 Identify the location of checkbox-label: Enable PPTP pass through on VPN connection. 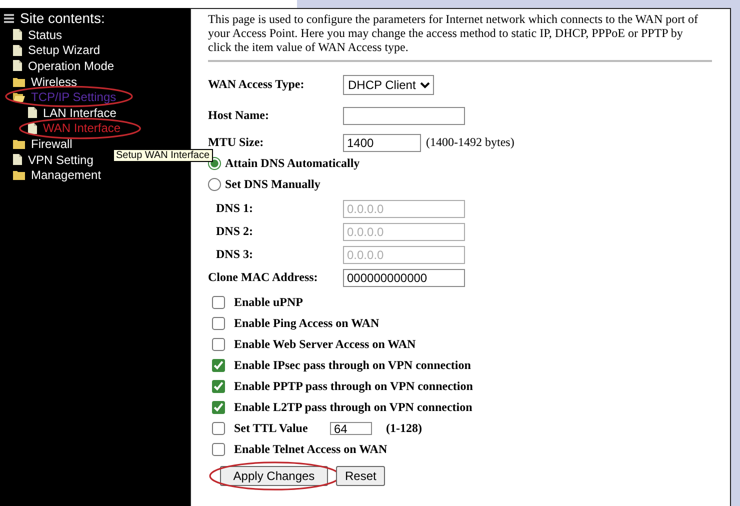
(353, 386).